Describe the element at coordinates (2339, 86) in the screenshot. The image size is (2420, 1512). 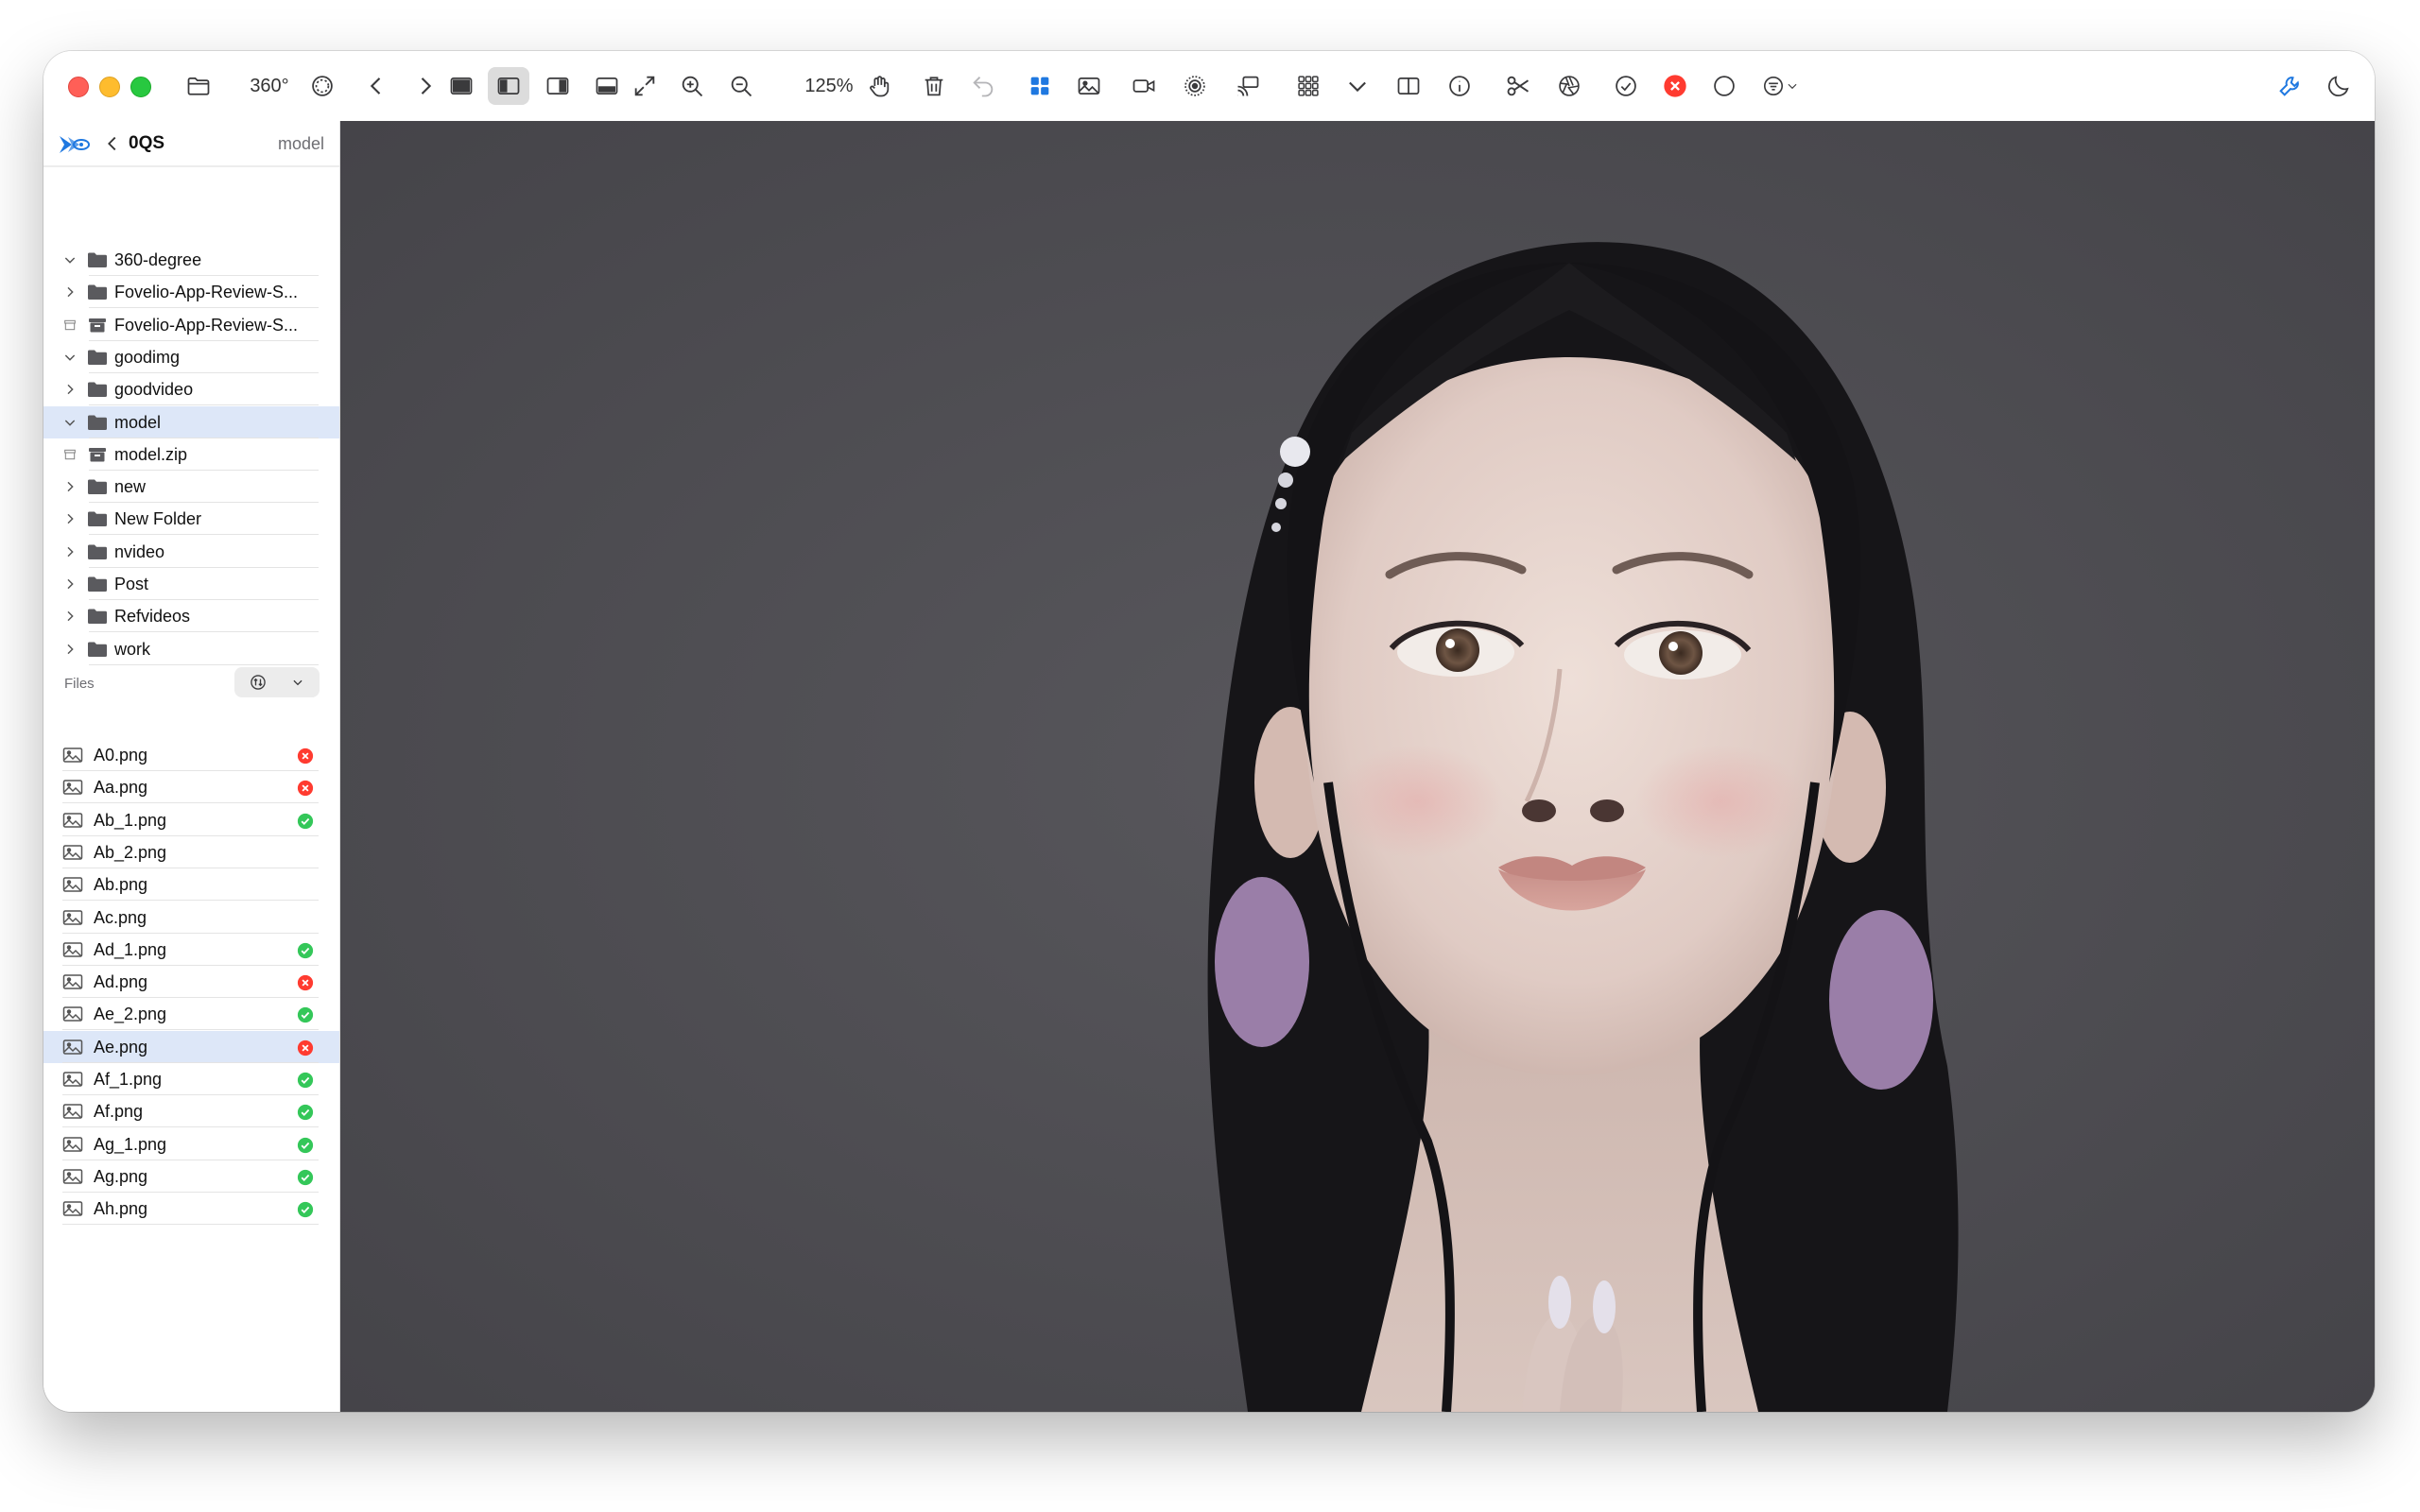
I see `dark-mode-button` at that location.